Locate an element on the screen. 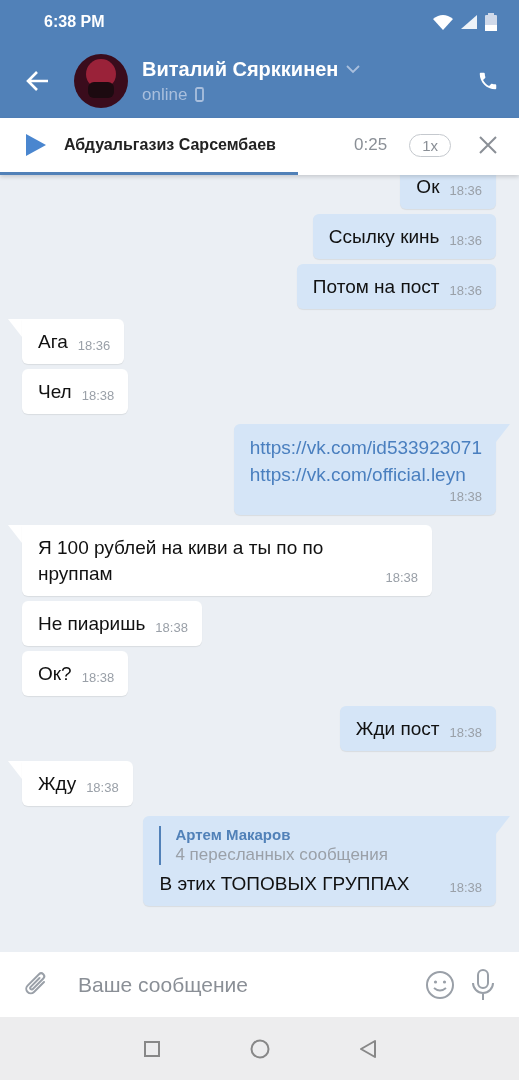 Image resolution: width=519 pixels, height=1080 pixels. message-bubble: Не пиаришь 18:38 is located at coordinates (112, 623).